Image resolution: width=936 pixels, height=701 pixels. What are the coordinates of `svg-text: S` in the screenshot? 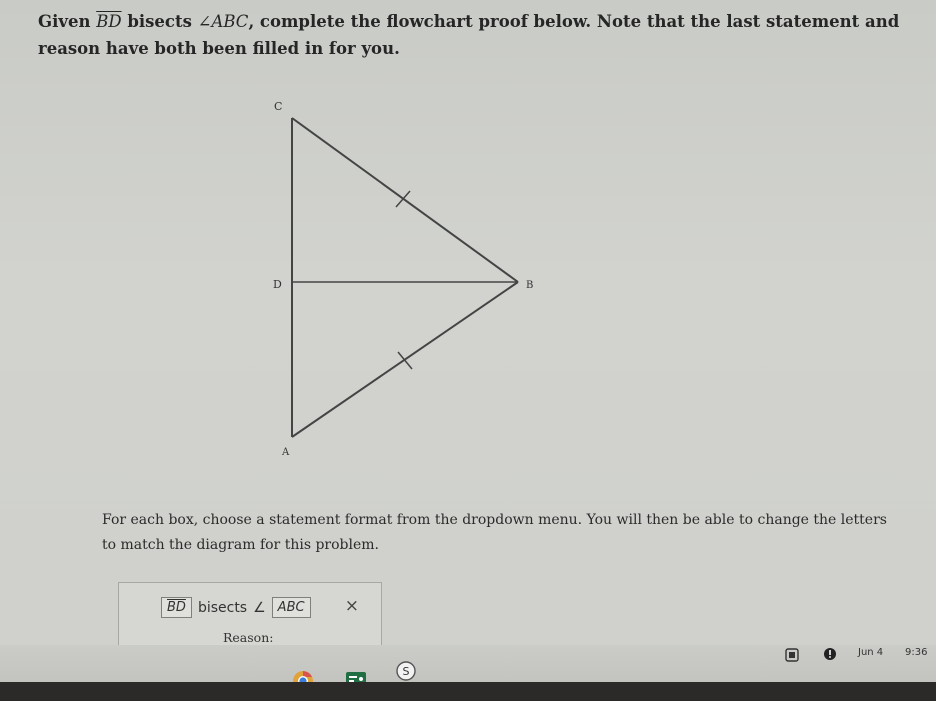 It's located at (406, 671).